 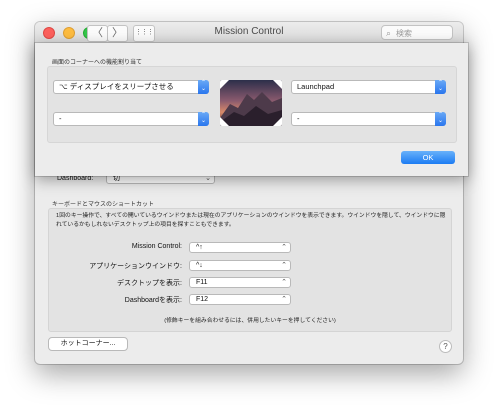 I want to click on search-field: ⌕ 検索, so click(x=417, y=32).